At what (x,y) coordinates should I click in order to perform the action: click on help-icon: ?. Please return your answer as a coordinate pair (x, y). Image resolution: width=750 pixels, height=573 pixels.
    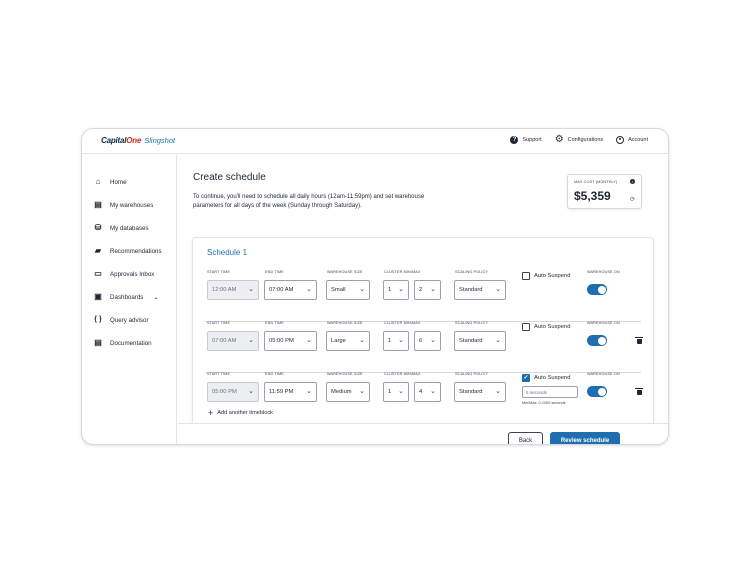
    Looking at the image, I should click on (514, 140).